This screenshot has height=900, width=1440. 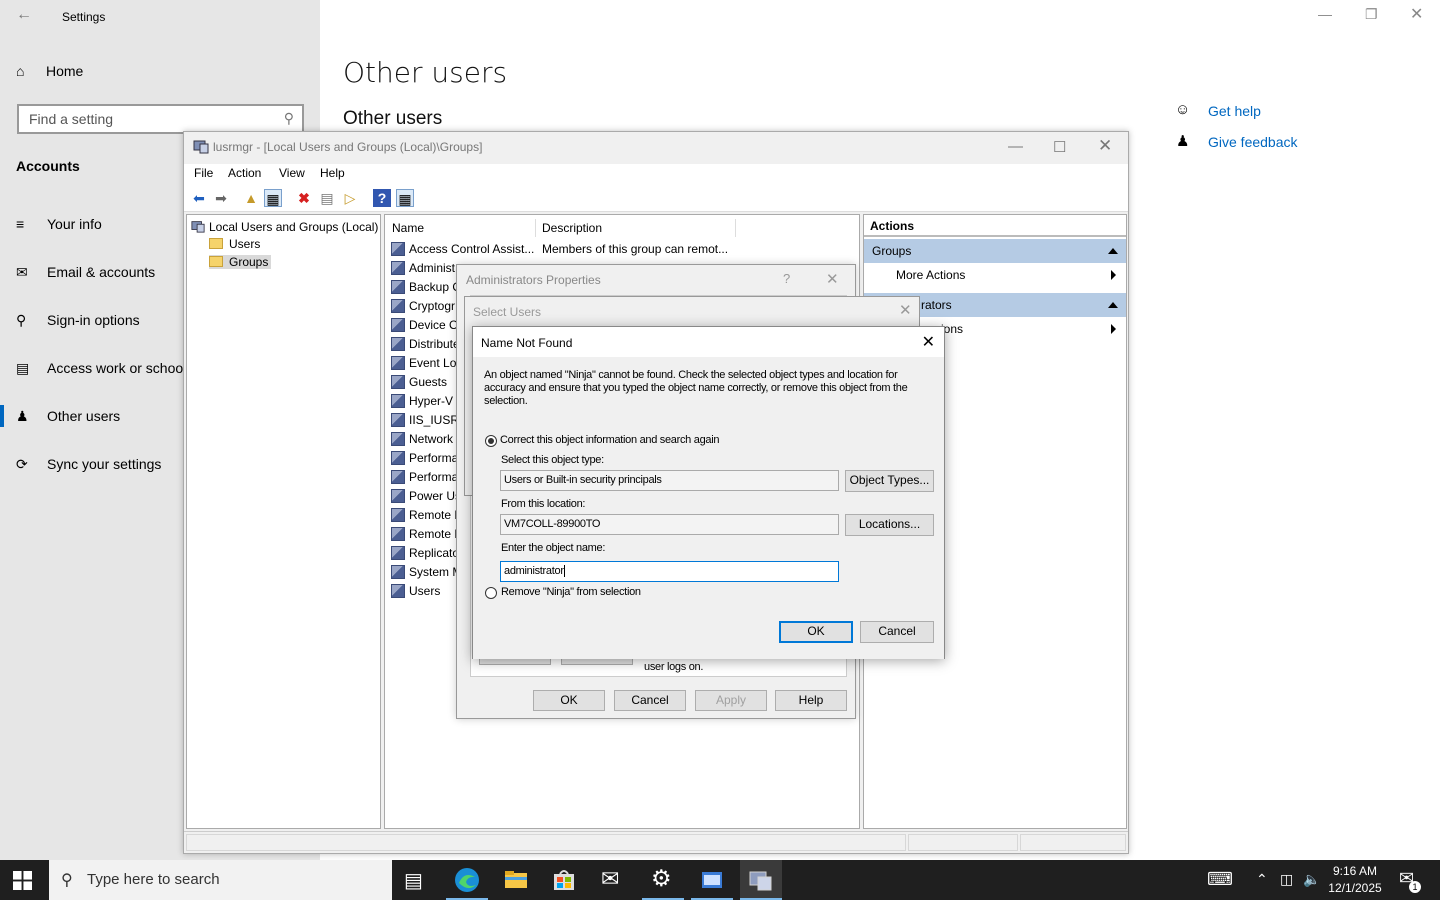 I want to click on group-name: Device O, so click(x=434, y=325).